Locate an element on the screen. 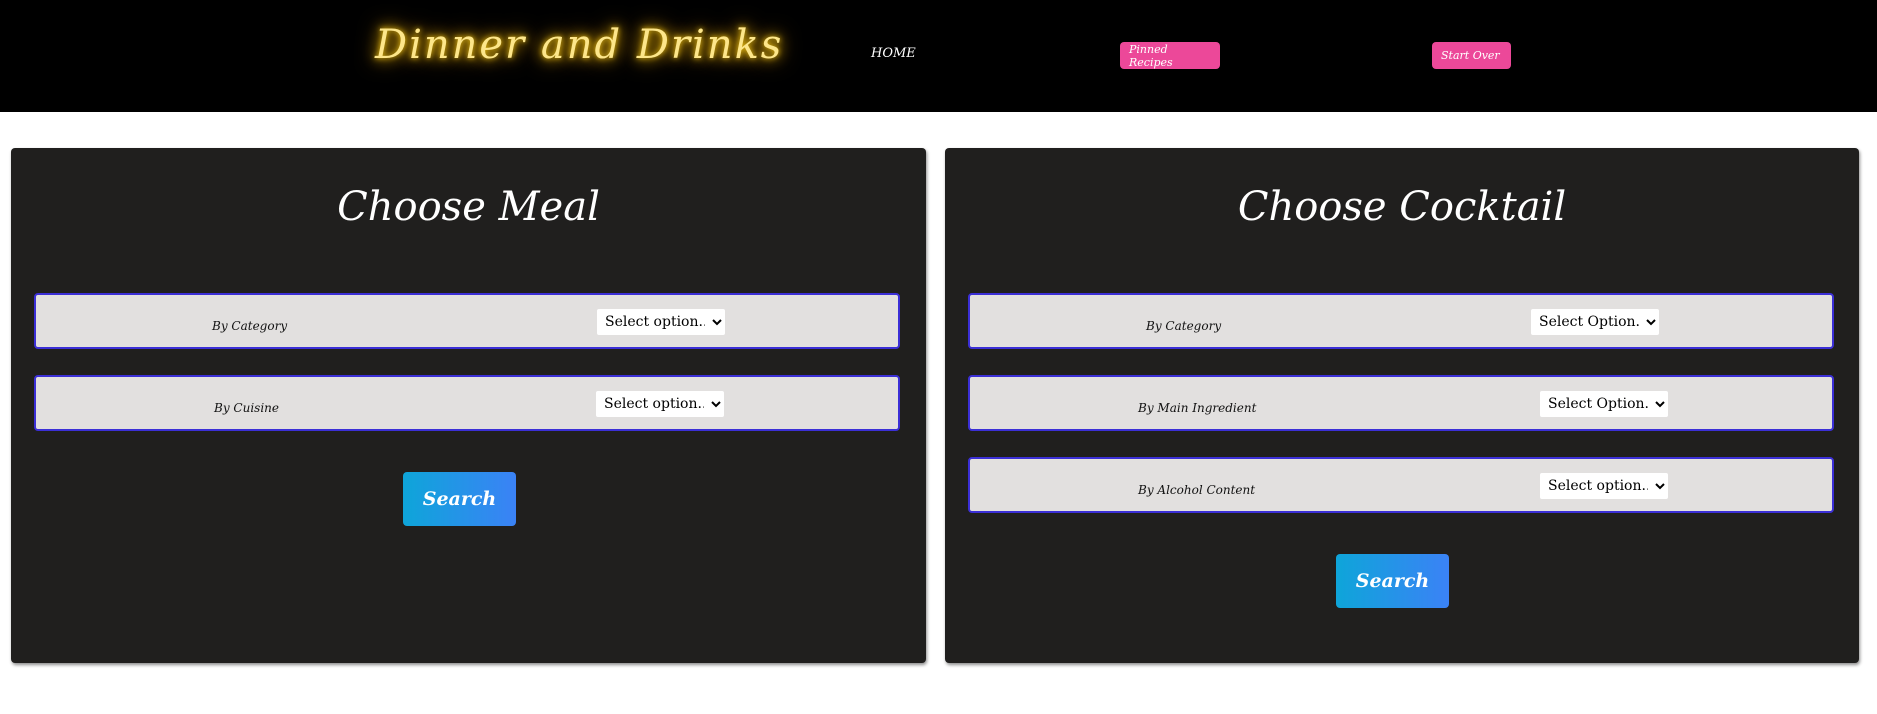 This screenshot has height=714, width=1877. cocktail-panel-title: Choose Cocktail is located at coordinates (1402, 207).